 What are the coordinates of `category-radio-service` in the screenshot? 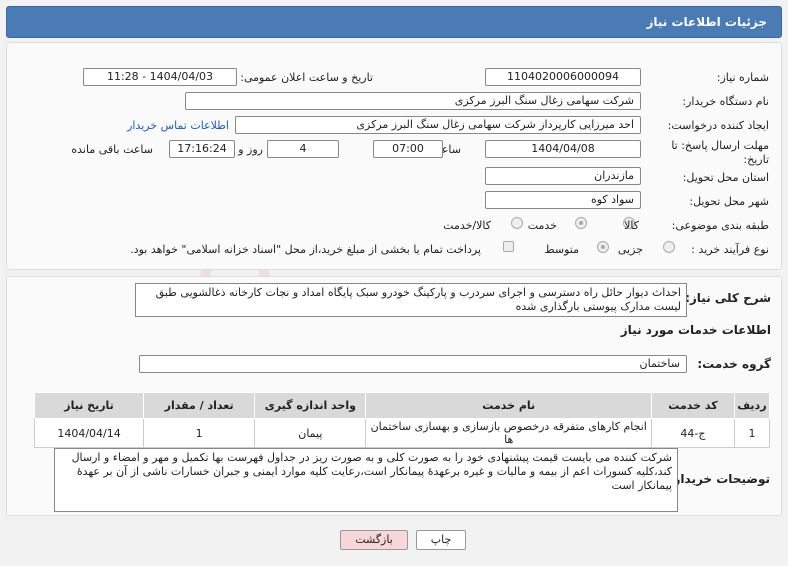 It's located at (581, 223).